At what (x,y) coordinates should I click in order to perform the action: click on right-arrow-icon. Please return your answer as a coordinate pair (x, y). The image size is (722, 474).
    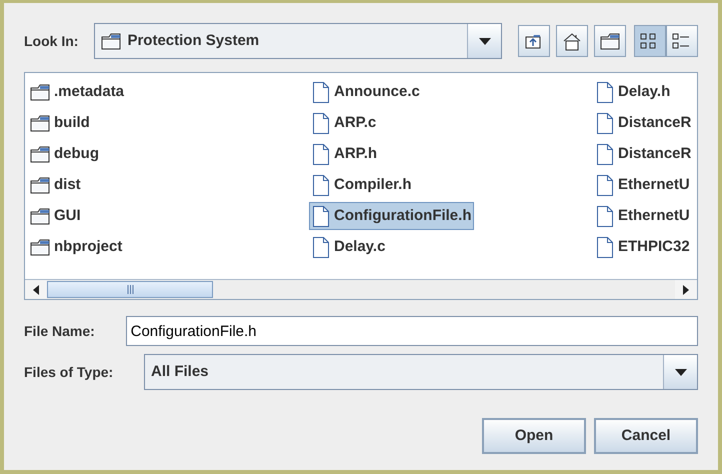
    Looking at the image, I should click on (686, 289).